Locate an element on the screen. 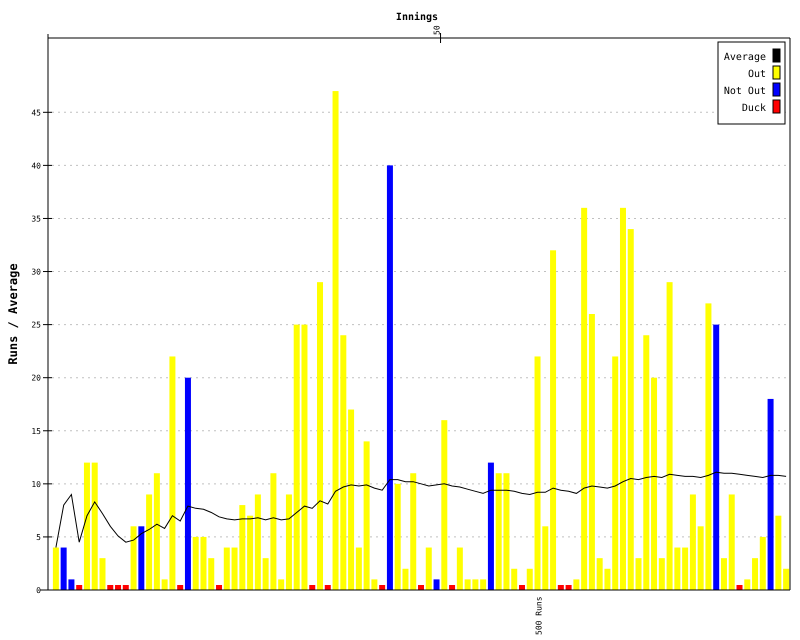 The width and height of the screenshot is (800, 640). y-axis-label: Runs / Average is located at coordinates (13, 314).